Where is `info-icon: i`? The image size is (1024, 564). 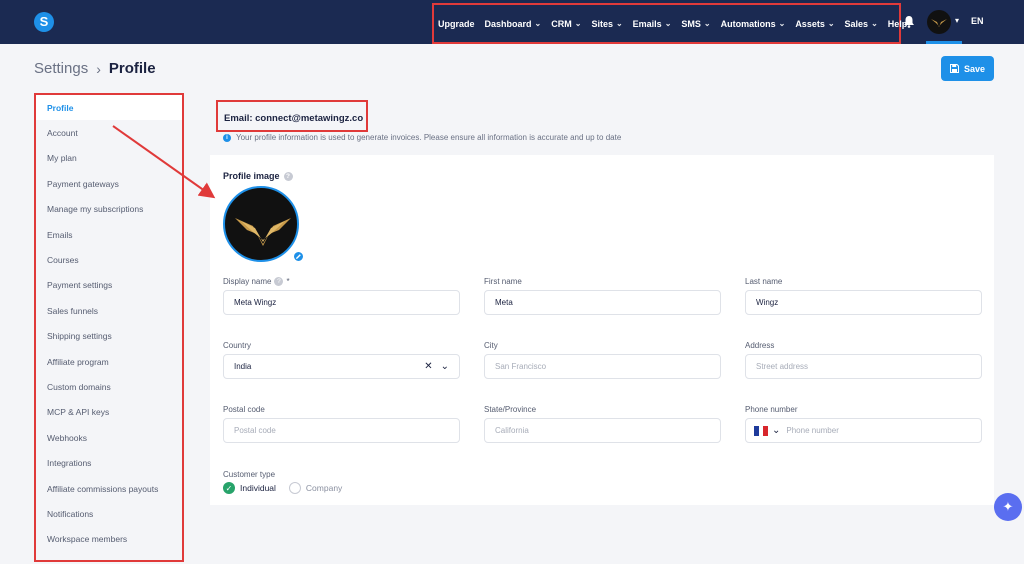 info-icon: i is located at coordinates (227, 137).